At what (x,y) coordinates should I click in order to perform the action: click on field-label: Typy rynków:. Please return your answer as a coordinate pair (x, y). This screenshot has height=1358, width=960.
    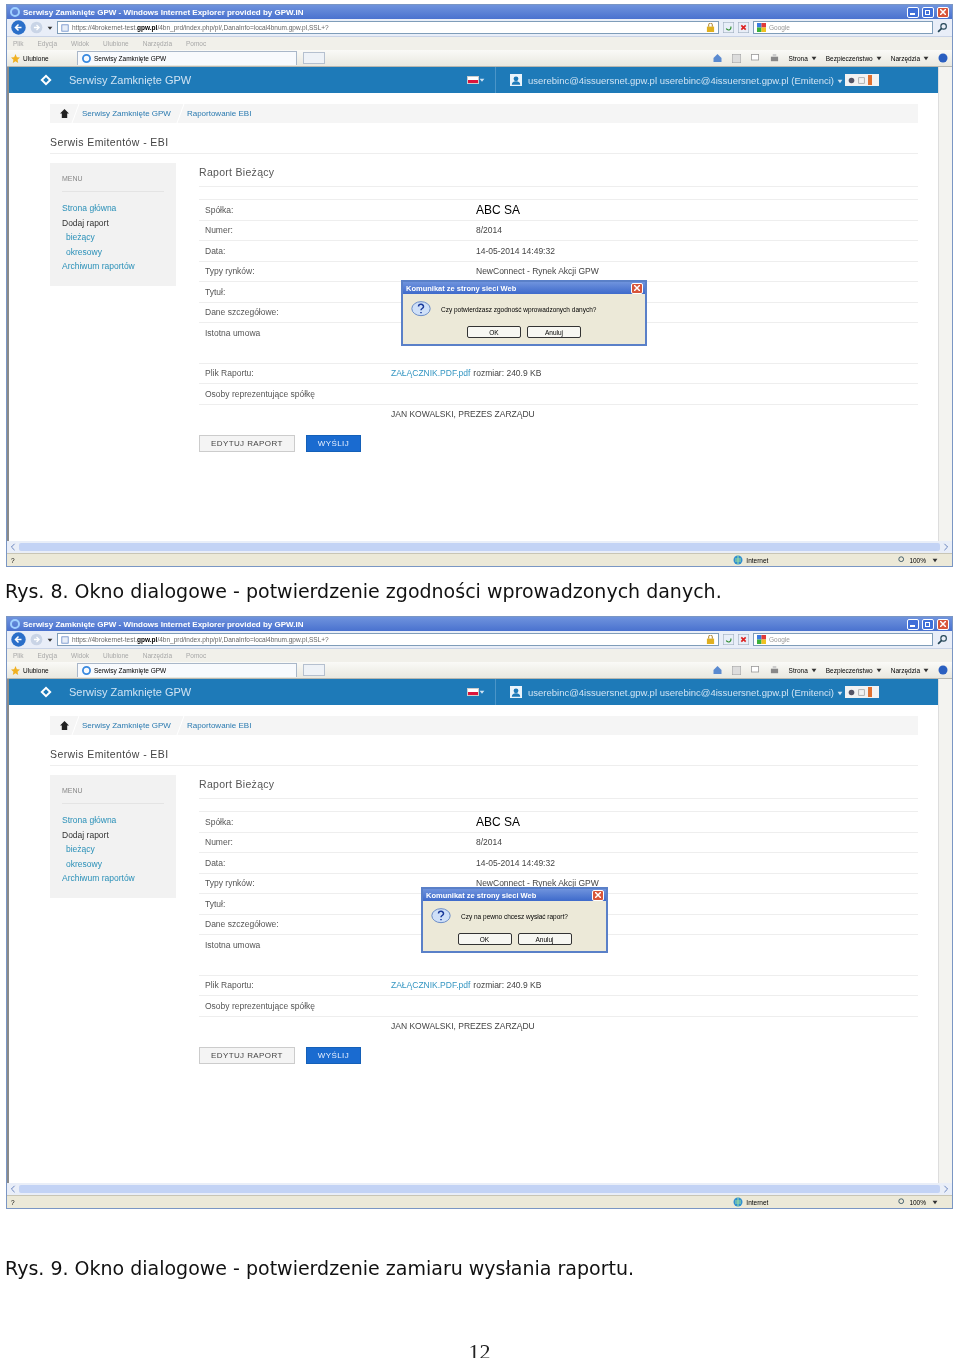
    Looking at the image, I should click on (230, 271).